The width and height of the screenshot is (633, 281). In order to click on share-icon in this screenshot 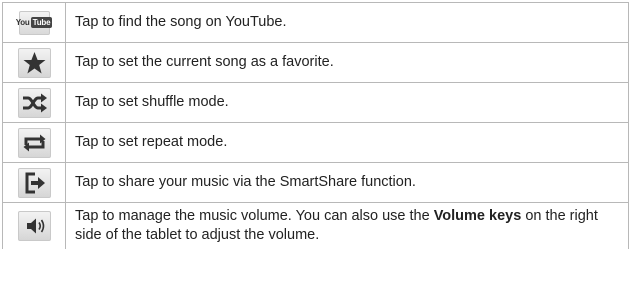, I will do `click(34, 182)`.